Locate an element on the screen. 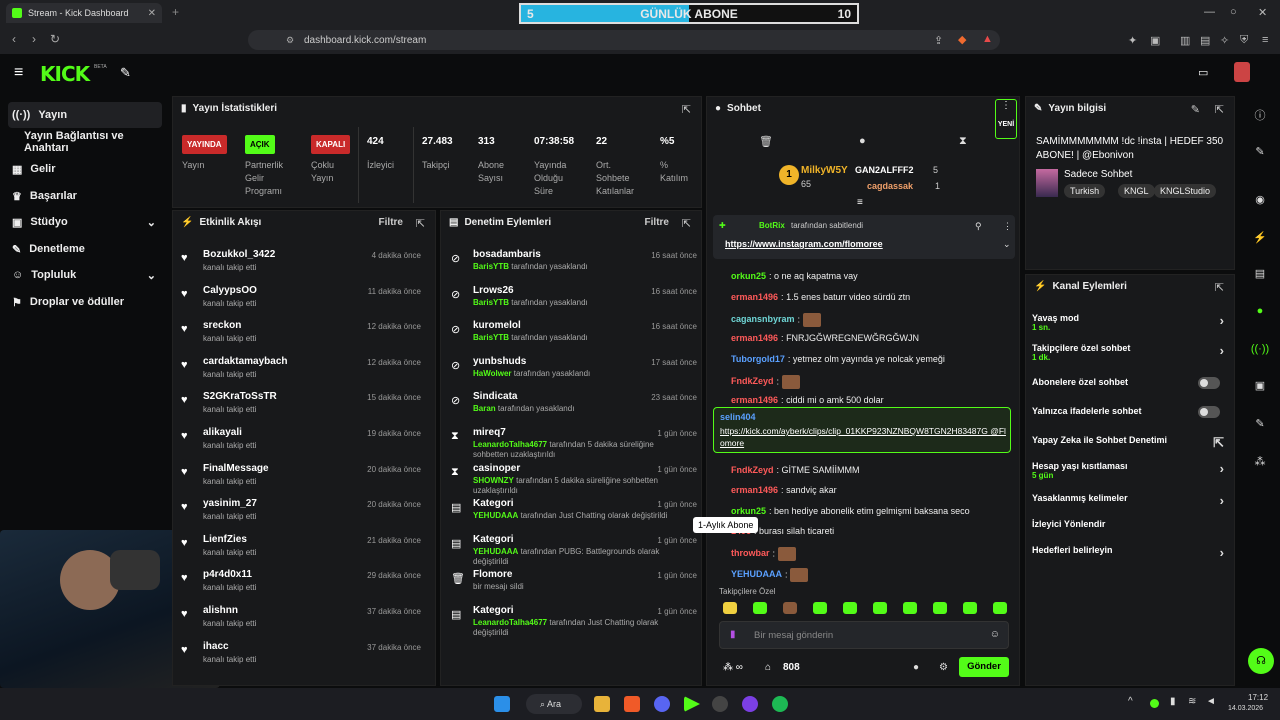 Image resolution: width=1280 pixels, height=720 pixels. follower-name: LienfZies is located at coordinates (225, 539).